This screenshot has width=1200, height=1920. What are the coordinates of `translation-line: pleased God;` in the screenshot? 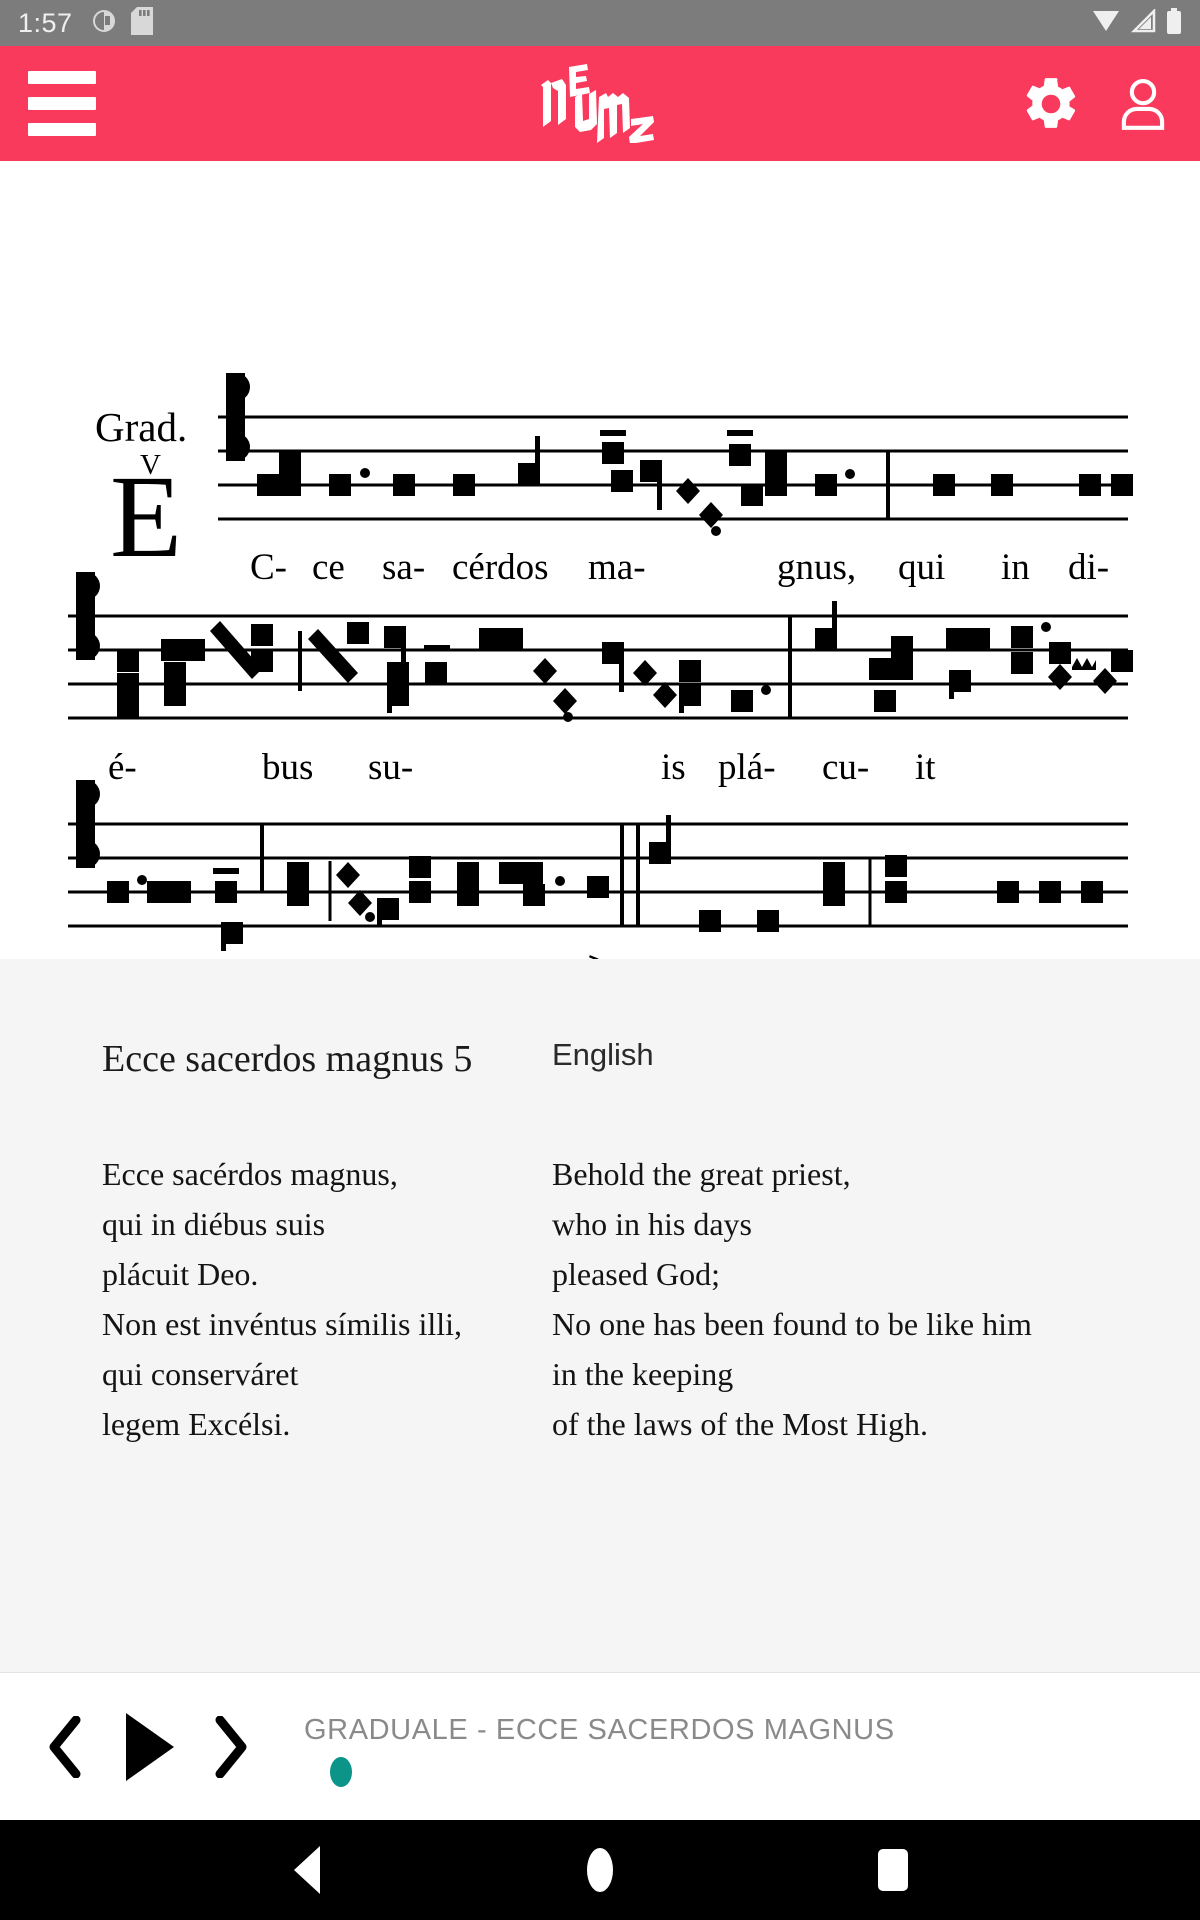 It's located at (636, 1274).